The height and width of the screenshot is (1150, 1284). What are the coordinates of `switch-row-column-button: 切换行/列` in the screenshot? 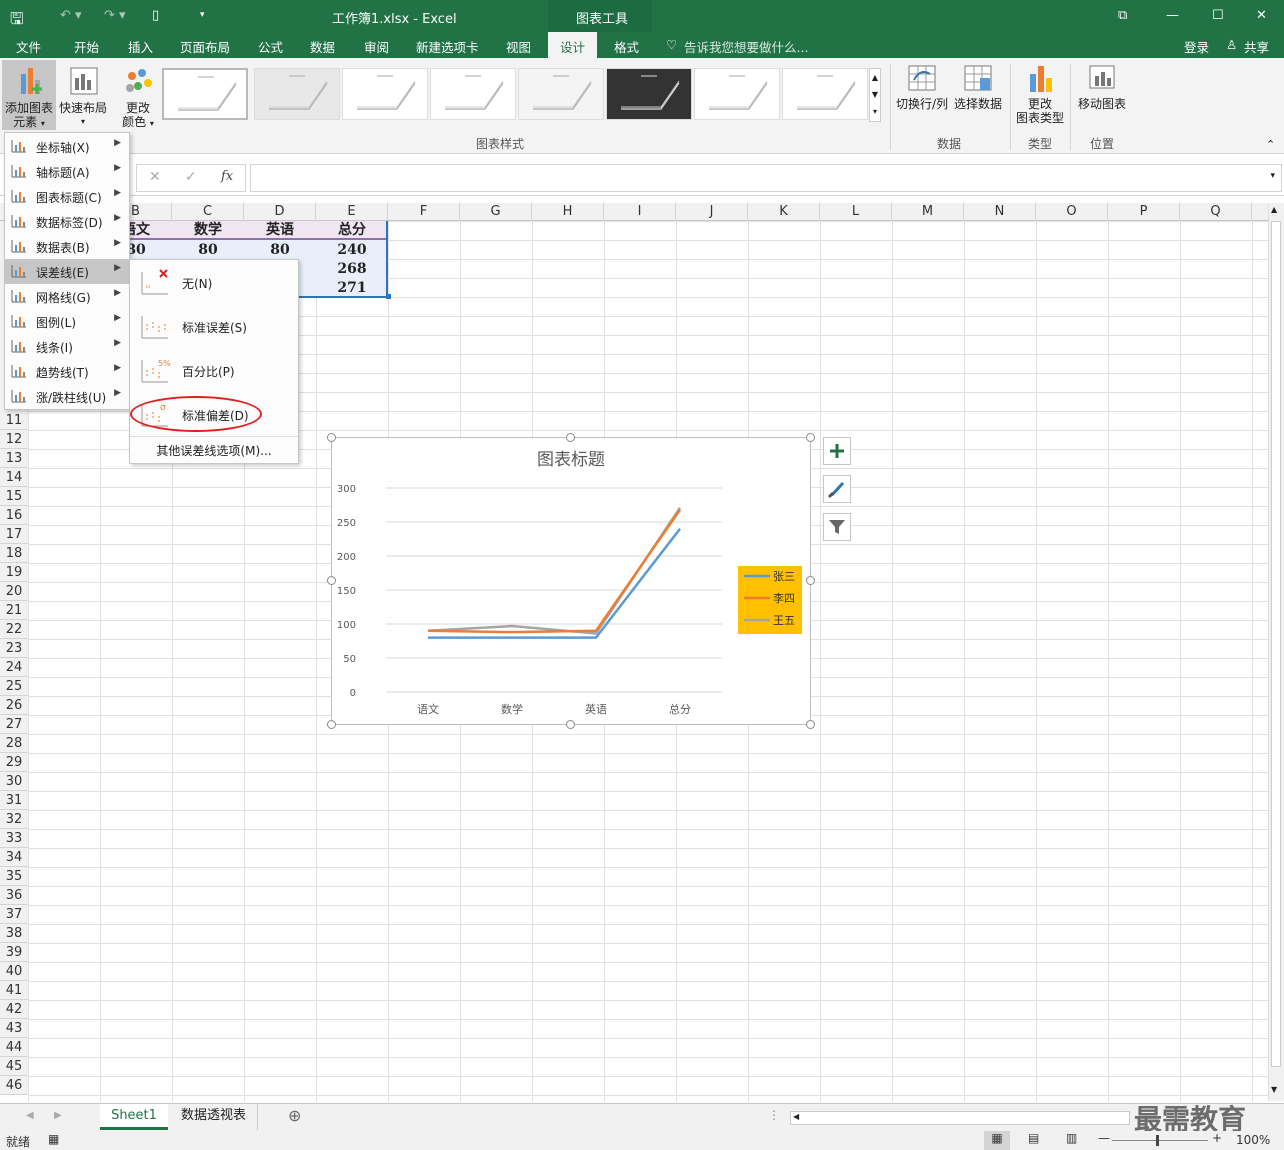 It's located at (922, 86).